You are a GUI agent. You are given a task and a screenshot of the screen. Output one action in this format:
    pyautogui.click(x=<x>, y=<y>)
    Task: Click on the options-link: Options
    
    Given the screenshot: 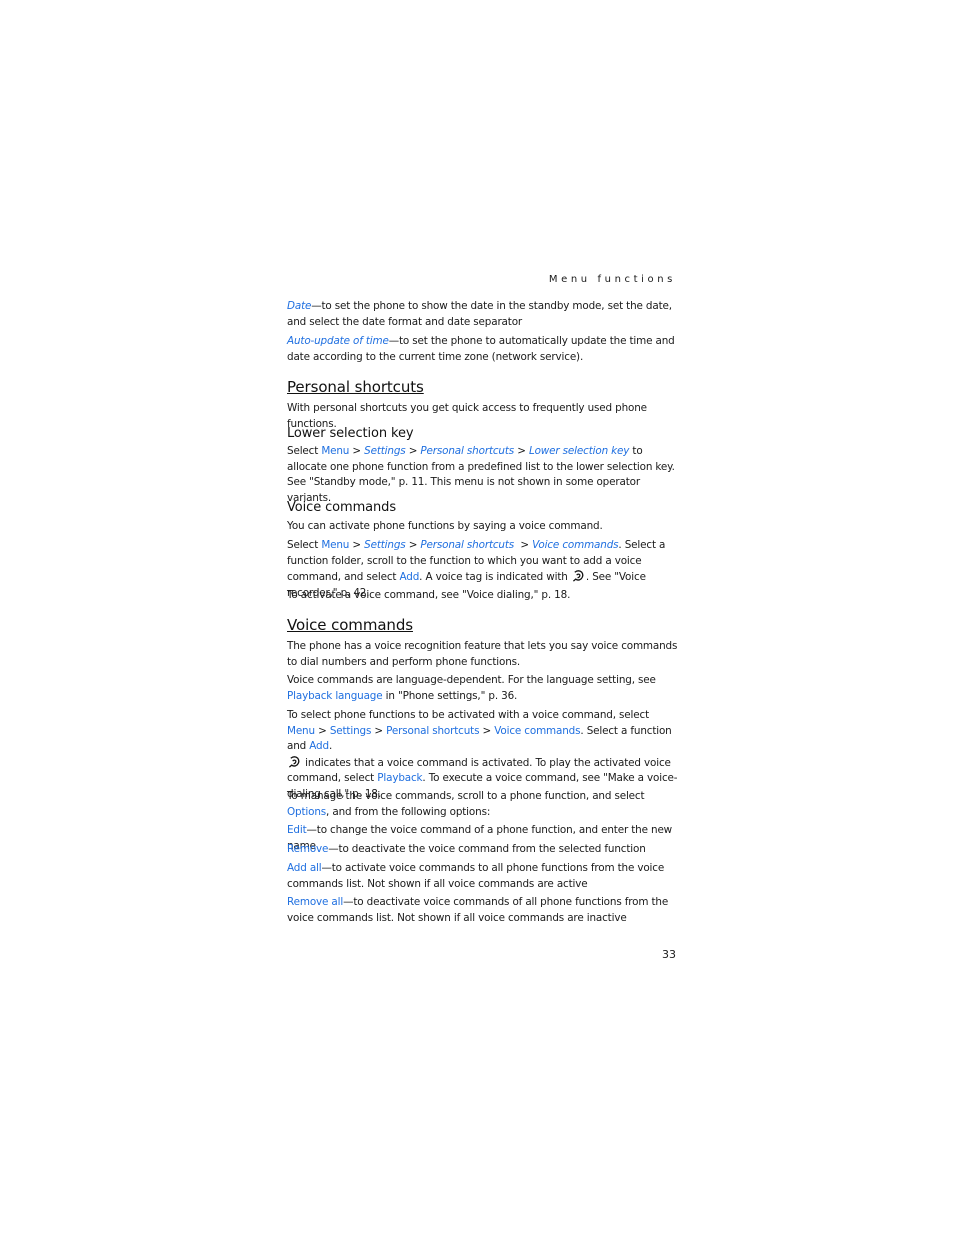 What is the action you would take?
    pyautogui.click(x=306, y=812)
    